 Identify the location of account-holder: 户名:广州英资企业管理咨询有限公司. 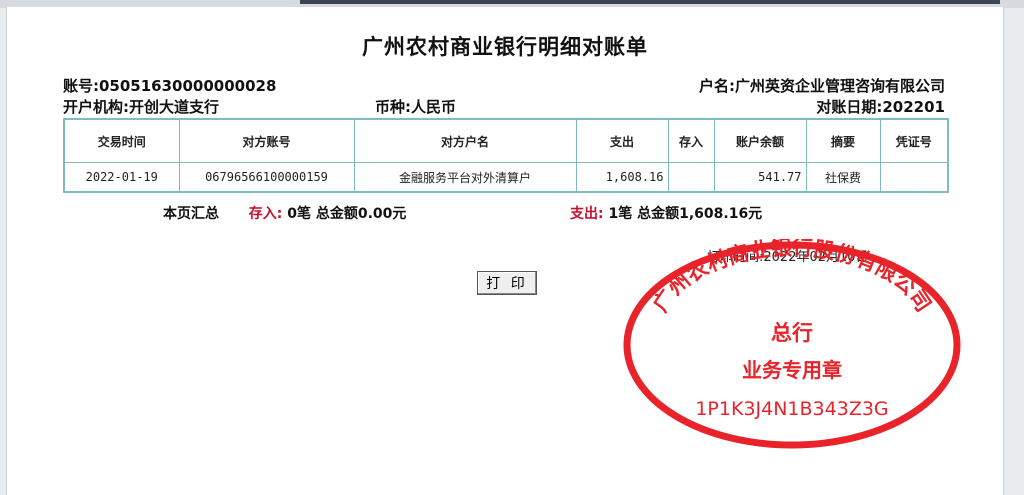
(822, 85).